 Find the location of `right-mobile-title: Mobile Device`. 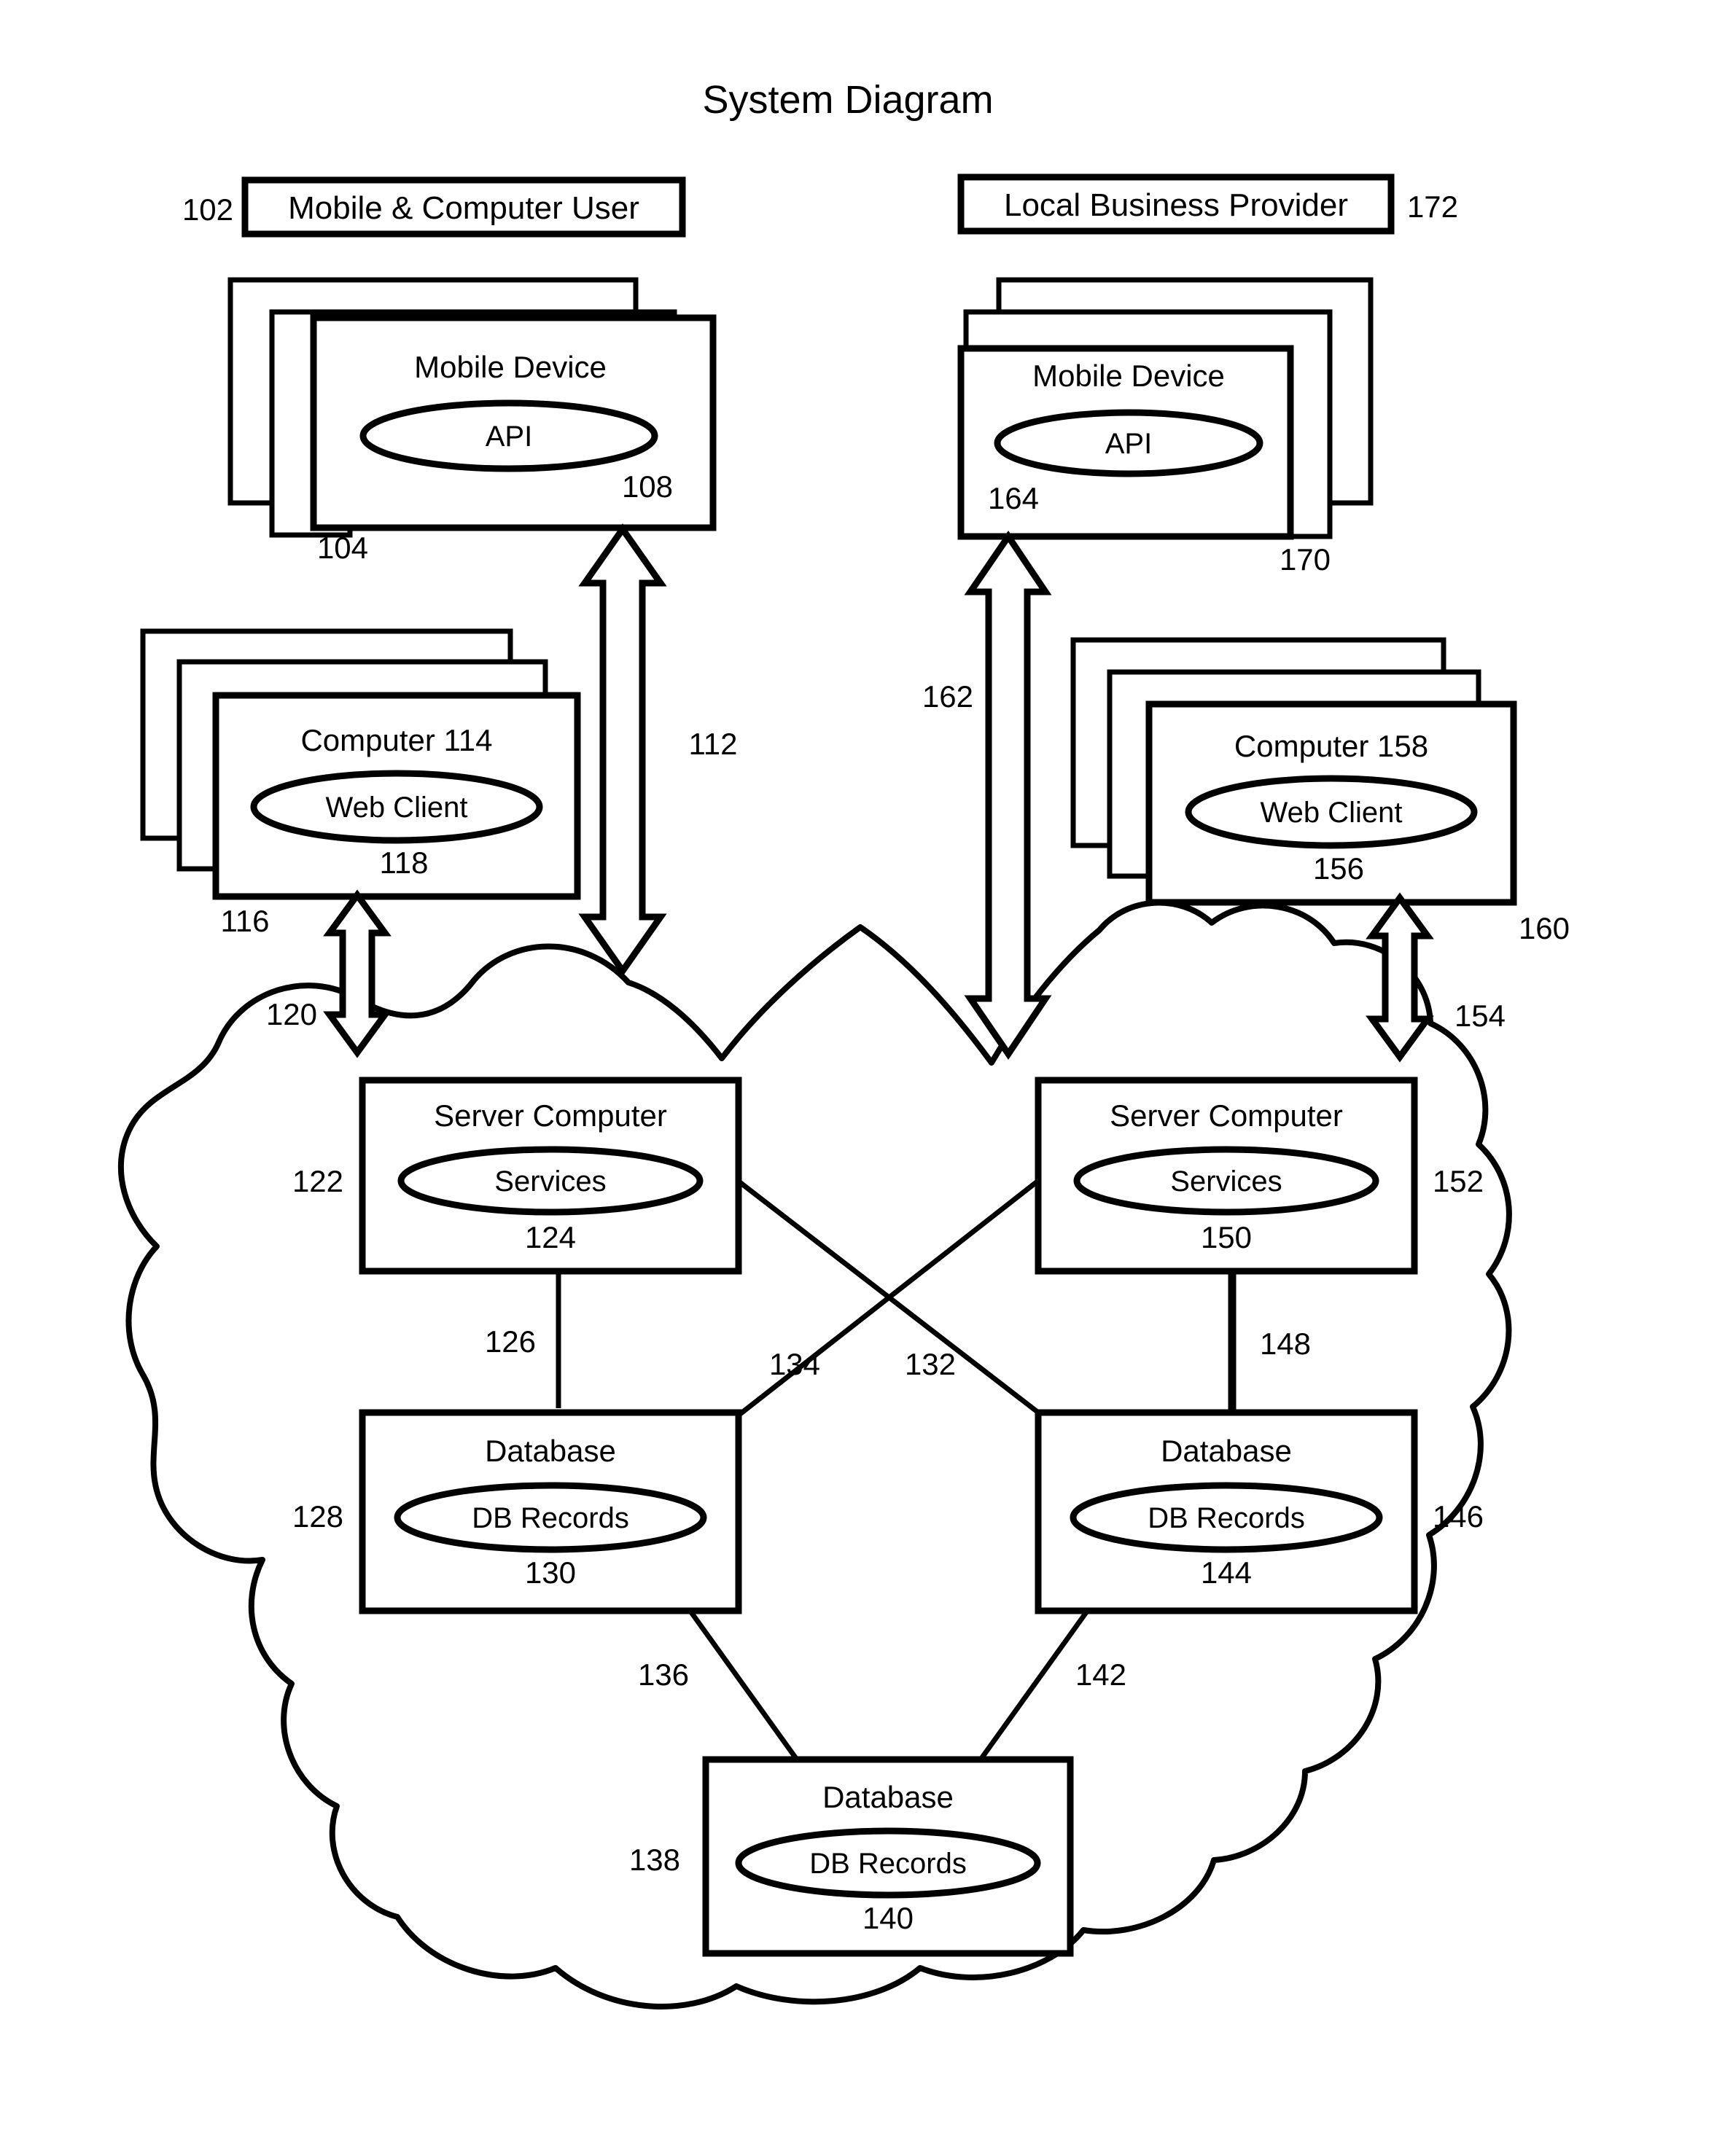

right-mobile-title: Mobile Device is located at coordinates (1128, 376).